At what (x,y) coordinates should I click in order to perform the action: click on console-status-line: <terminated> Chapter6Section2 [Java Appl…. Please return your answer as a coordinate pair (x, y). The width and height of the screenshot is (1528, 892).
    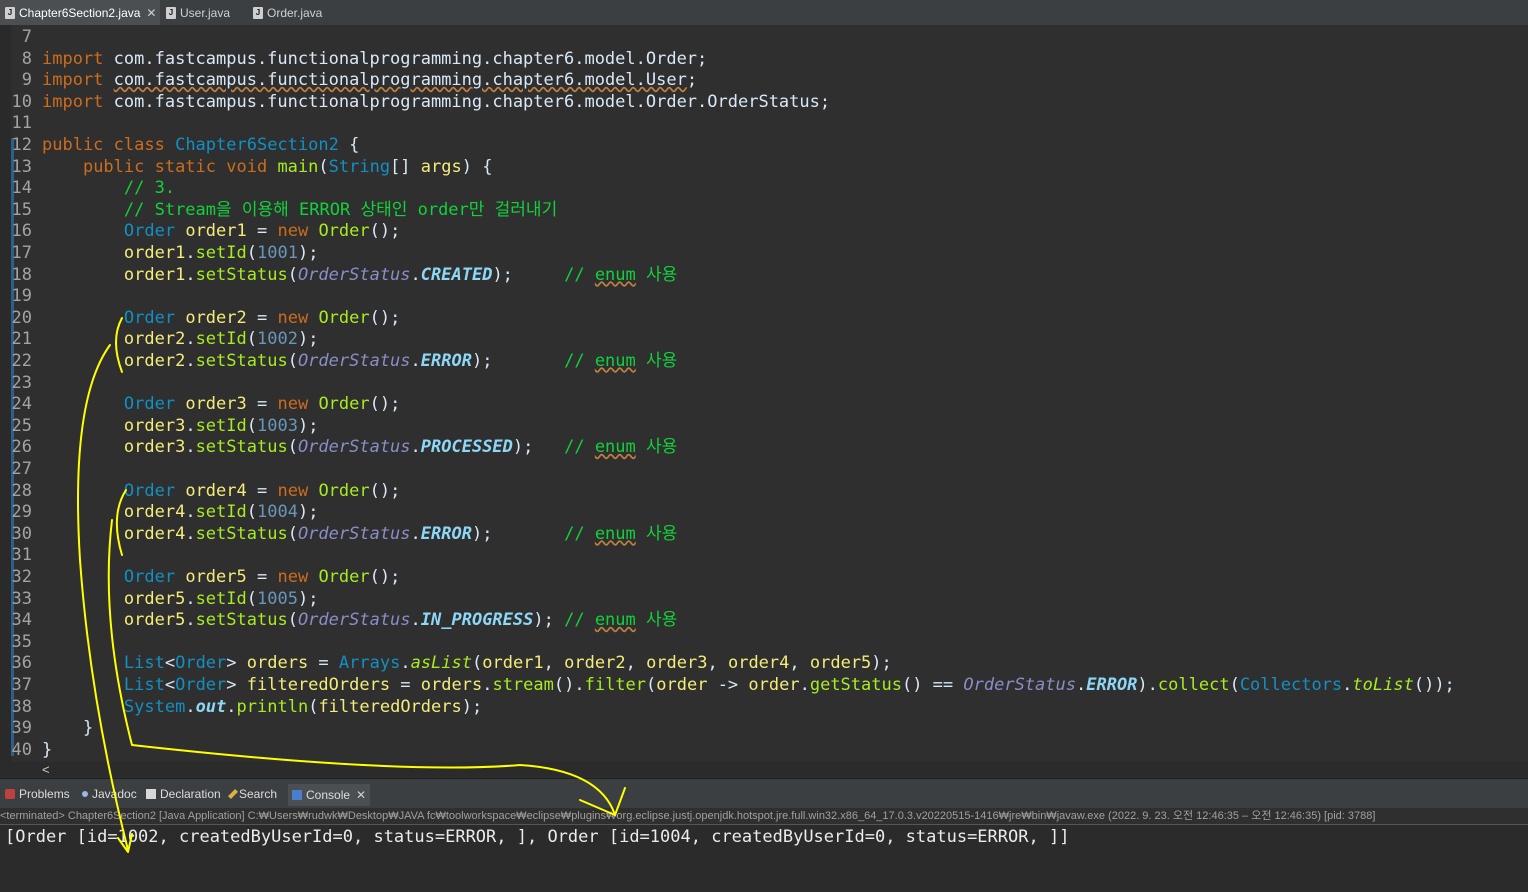
    Looking at the image, I should click on (764, 816).